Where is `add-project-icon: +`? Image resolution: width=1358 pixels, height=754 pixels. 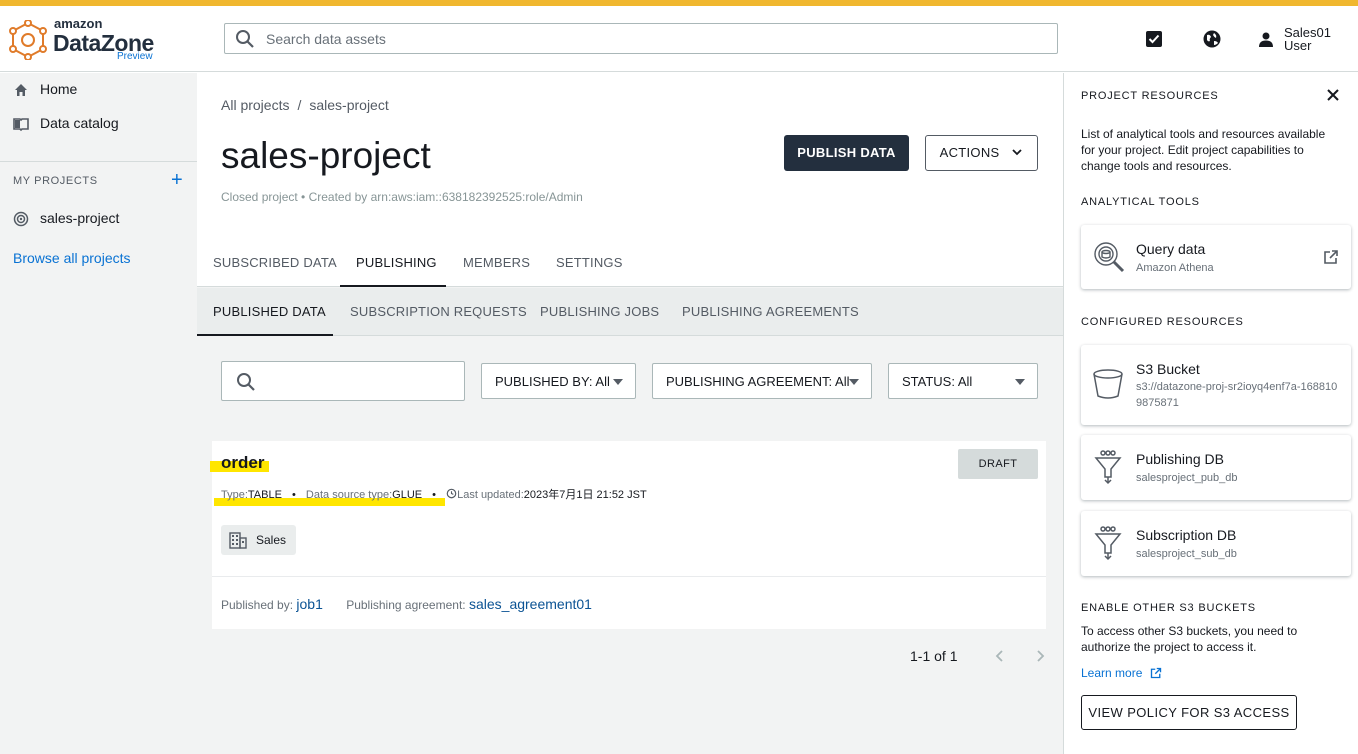
add-project-icon: + is located at coordinates (177, 180).